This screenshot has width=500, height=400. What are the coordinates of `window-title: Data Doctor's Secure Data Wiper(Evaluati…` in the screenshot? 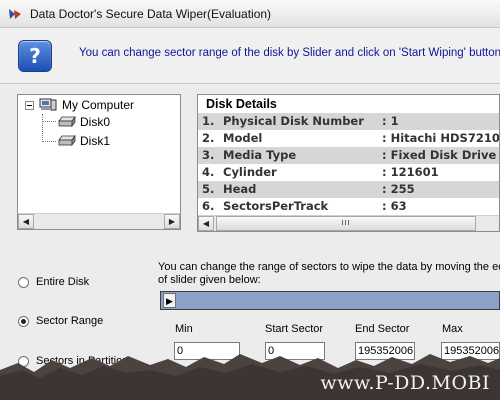 It's located at (151, 14).